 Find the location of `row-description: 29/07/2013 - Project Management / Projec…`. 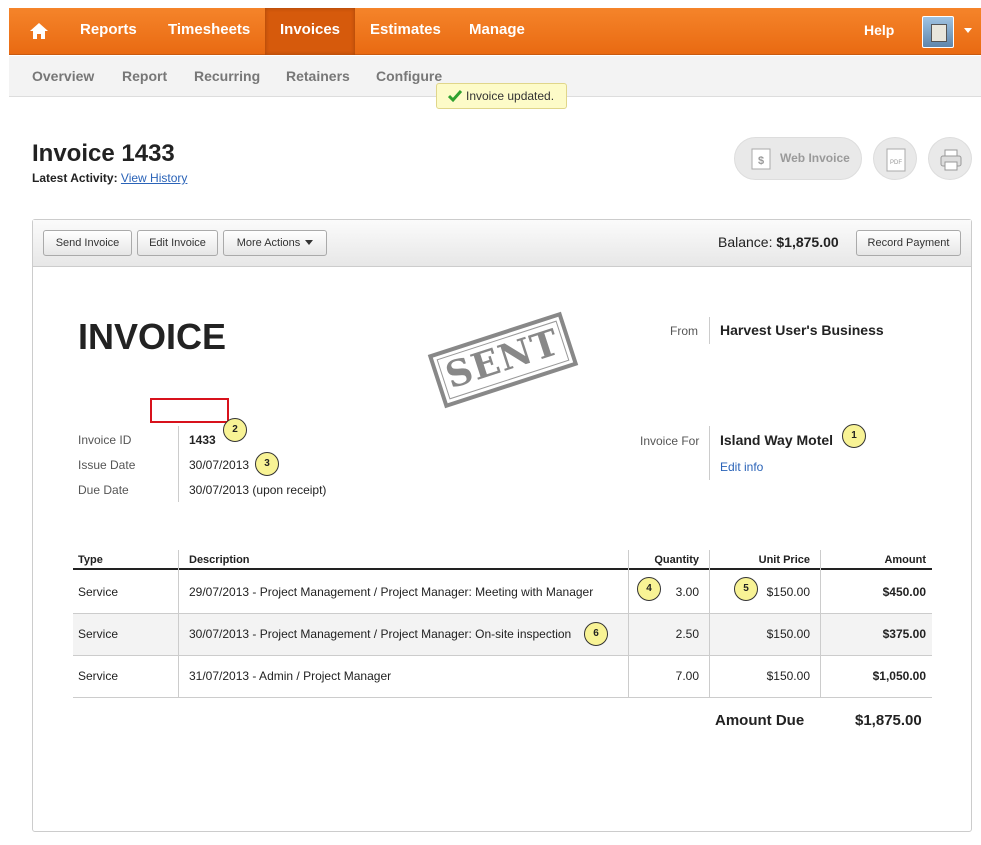

row-description: 29/07/2013 - Project Management / Projec… is located at coordinates (391, 592).